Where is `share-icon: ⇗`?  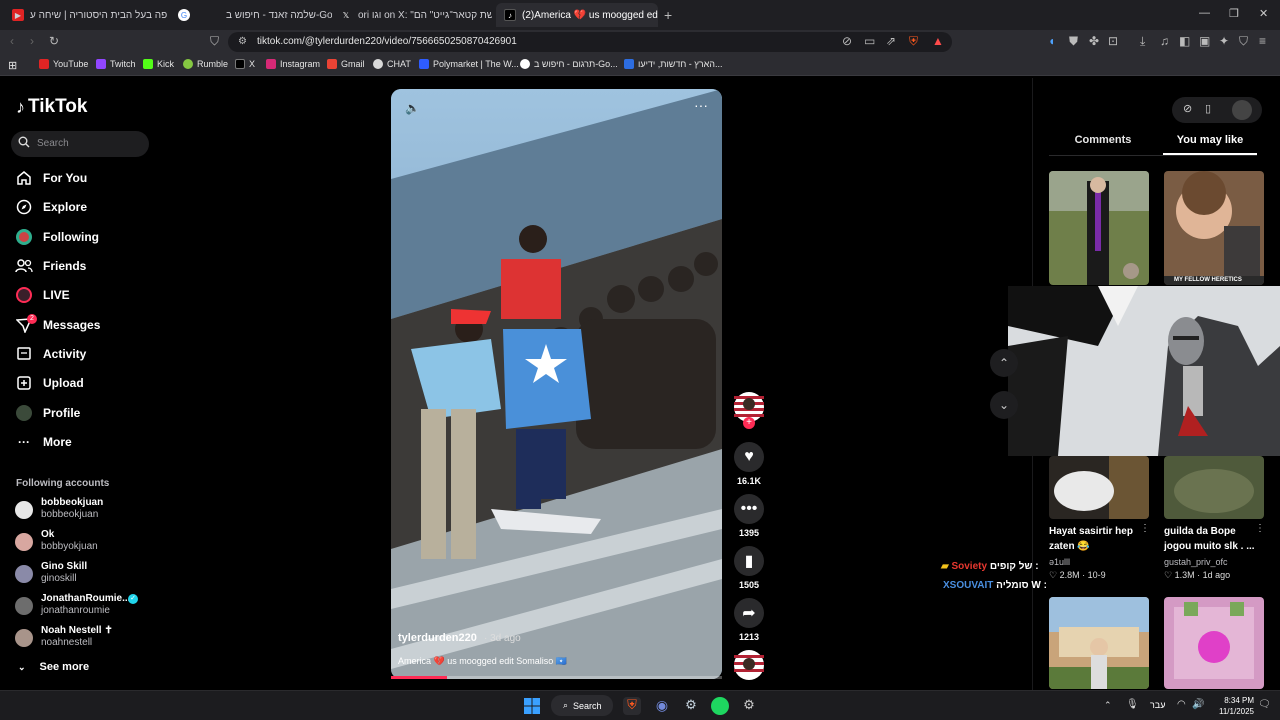
share-icon: ⇗ is located at coordinates (891, 41).